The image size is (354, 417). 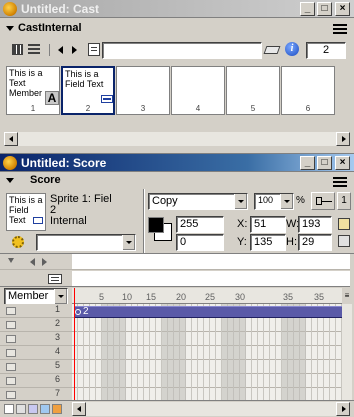 What do you see at coordinates (211, 262) in the screenshot?
I see `marker-channel` at bounding box center [211, 262].